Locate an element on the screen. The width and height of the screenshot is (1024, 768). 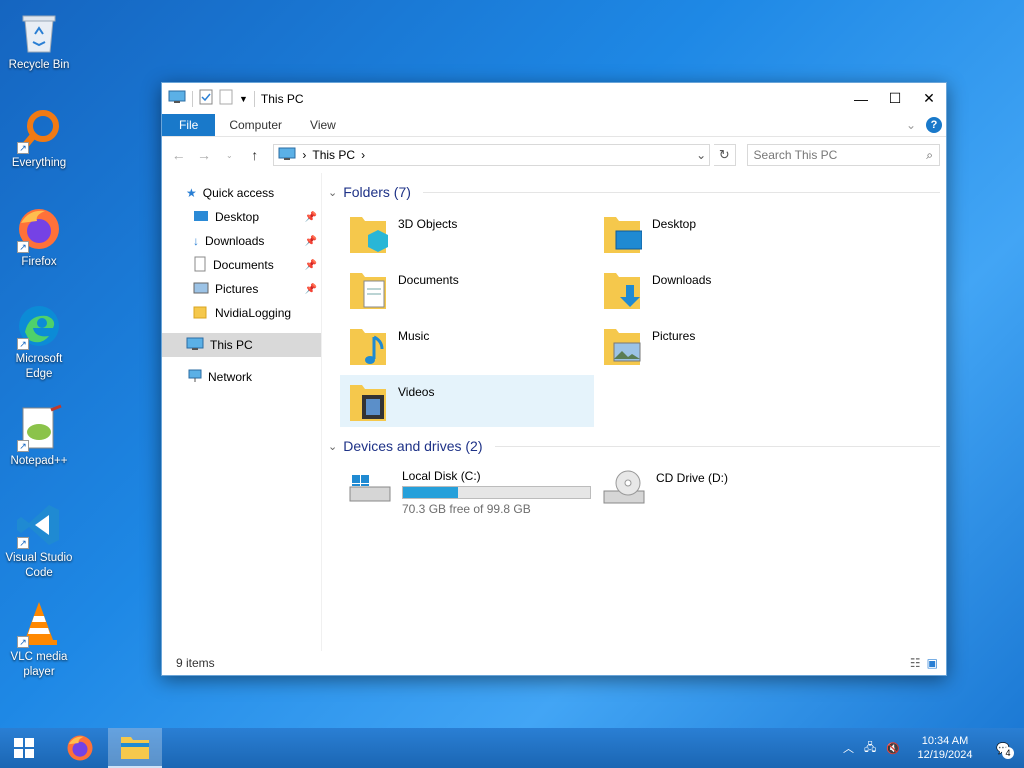
tab-view: View is located at coordinates (323, 125).